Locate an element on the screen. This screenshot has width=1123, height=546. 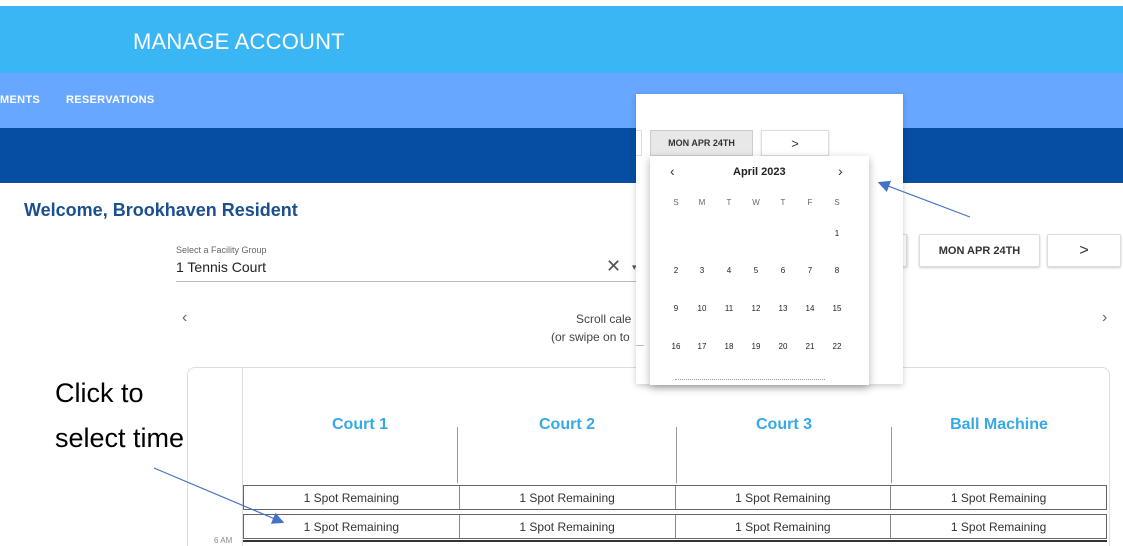
calendar-day: 9 is located at coordinates (676, 308).